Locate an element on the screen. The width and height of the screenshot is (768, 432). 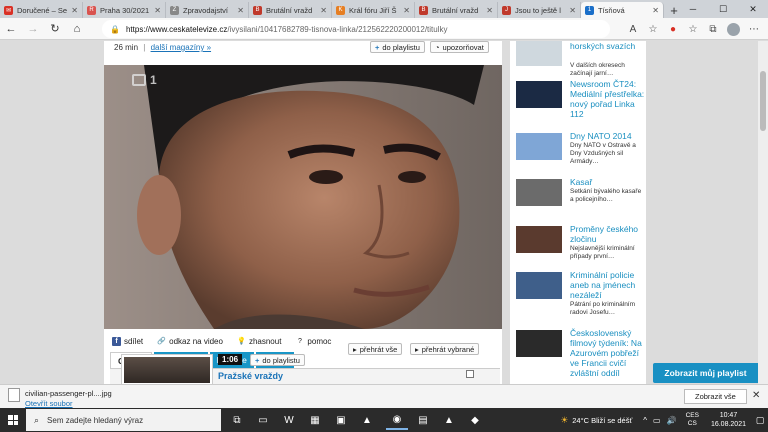
word-icon: W is located at coordinates (289, 420).